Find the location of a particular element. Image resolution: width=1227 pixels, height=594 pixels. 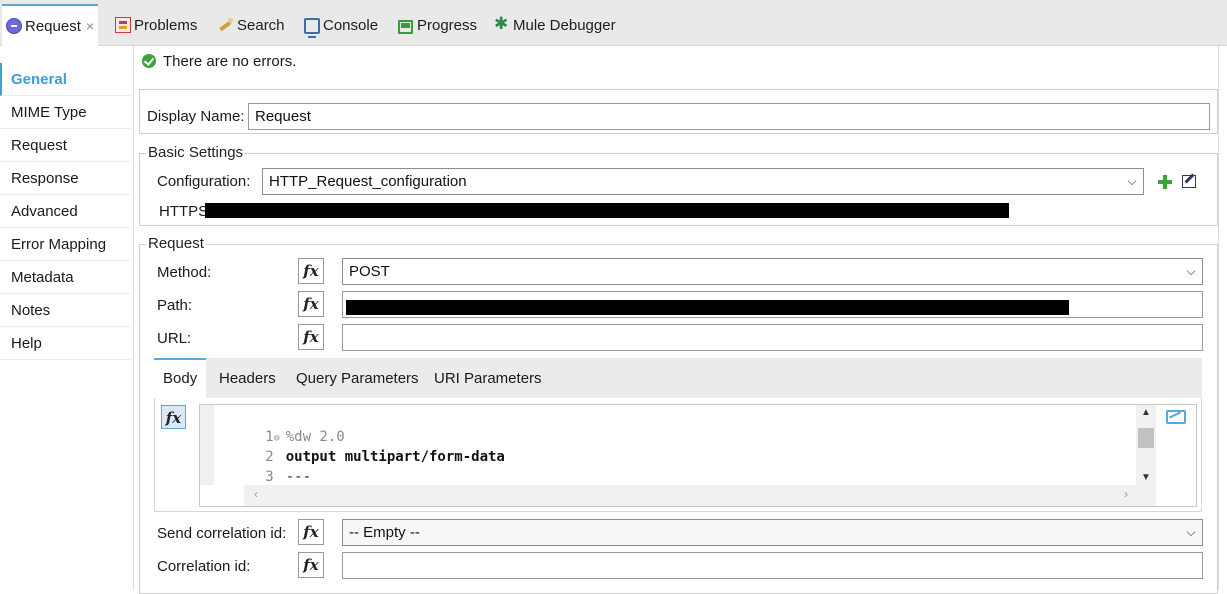

tab-console: Console is located at coordinates (341, 25).